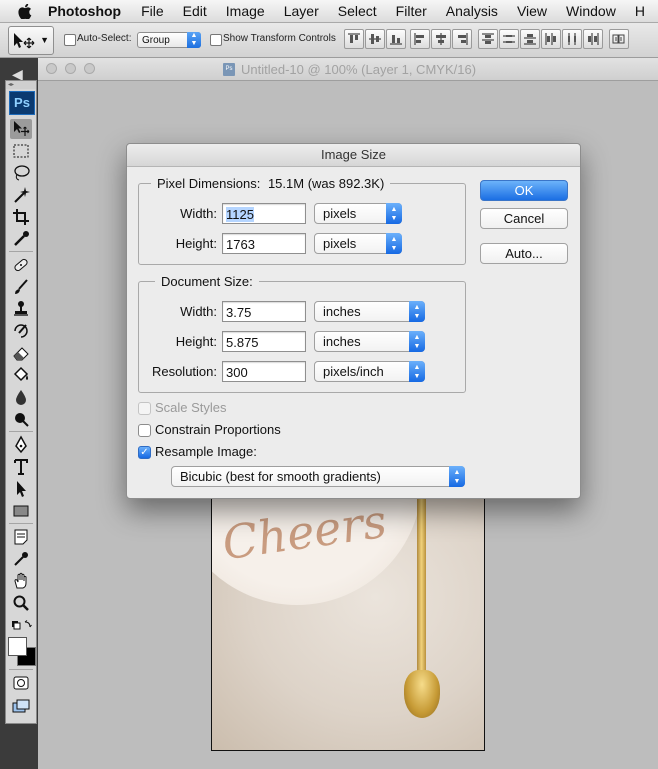  I want to click on auto-select-checkbox, so click(70, 40).